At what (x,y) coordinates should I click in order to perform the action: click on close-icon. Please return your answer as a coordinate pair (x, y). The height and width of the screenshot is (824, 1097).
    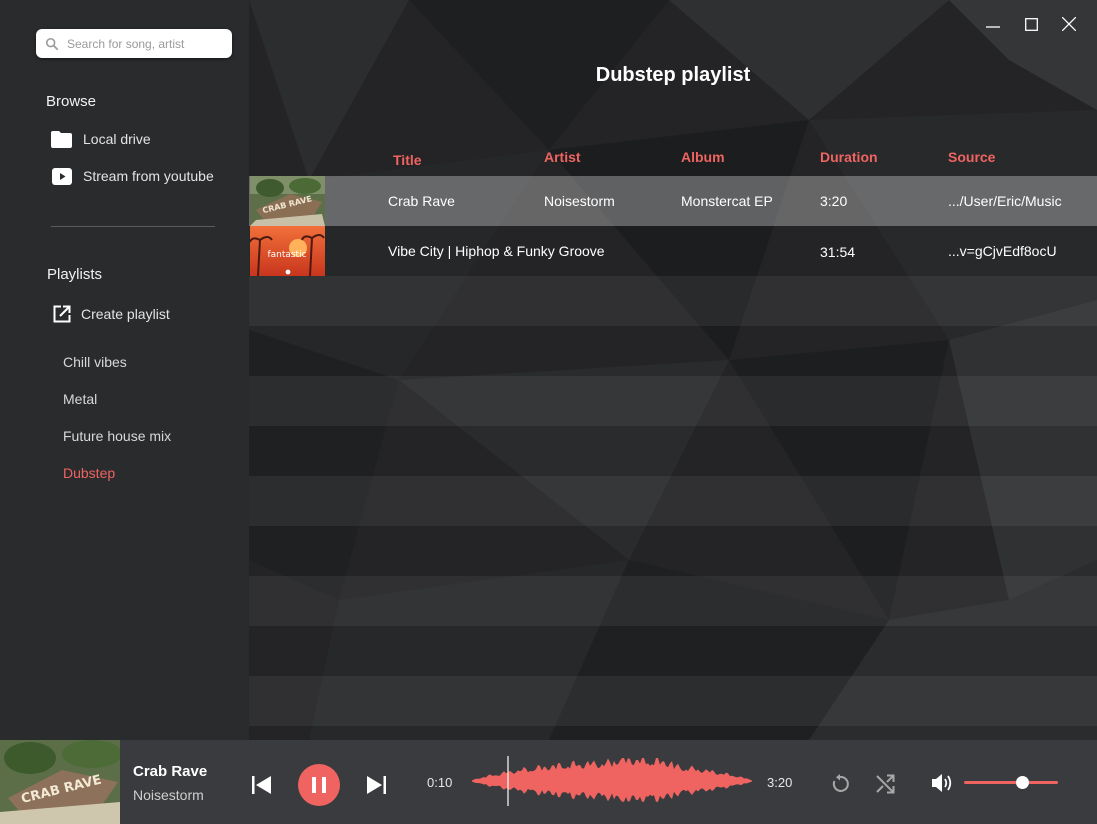
    Looking at the image, I should click on (1069, 24).